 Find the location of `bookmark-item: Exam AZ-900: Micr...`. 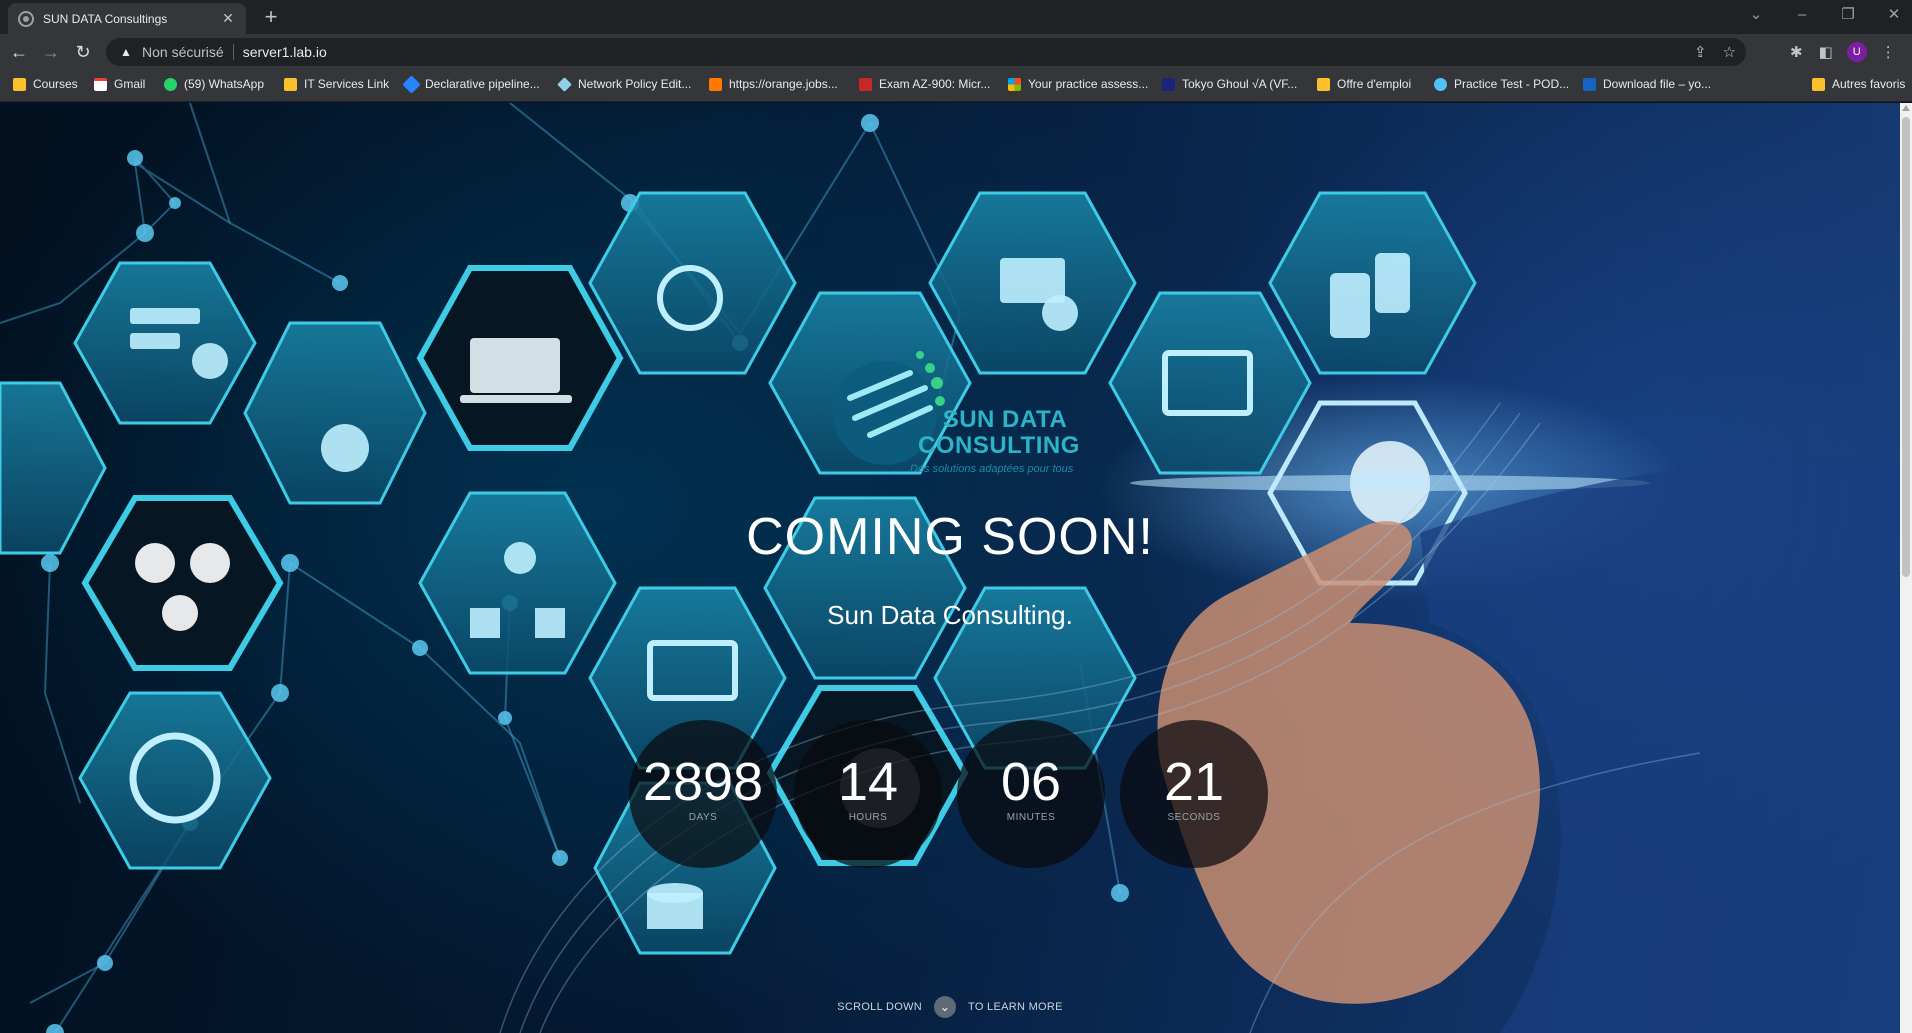

bookmark-item: Exam AZ-900: Micr... is located at coordinates (924, 84).